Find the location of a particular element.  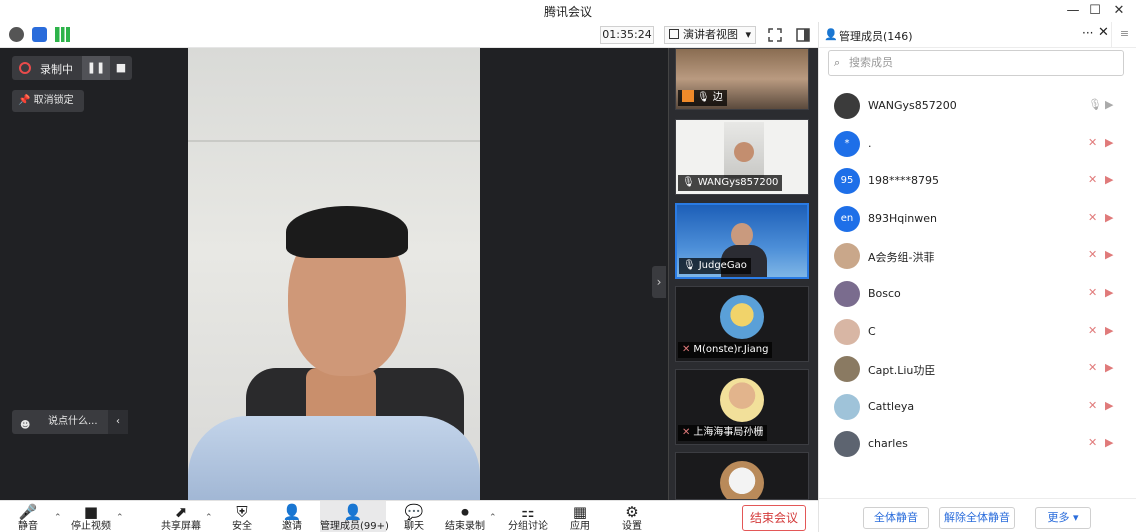

settings-button: ⚙ 设置 is located at coordinates (632, 516).